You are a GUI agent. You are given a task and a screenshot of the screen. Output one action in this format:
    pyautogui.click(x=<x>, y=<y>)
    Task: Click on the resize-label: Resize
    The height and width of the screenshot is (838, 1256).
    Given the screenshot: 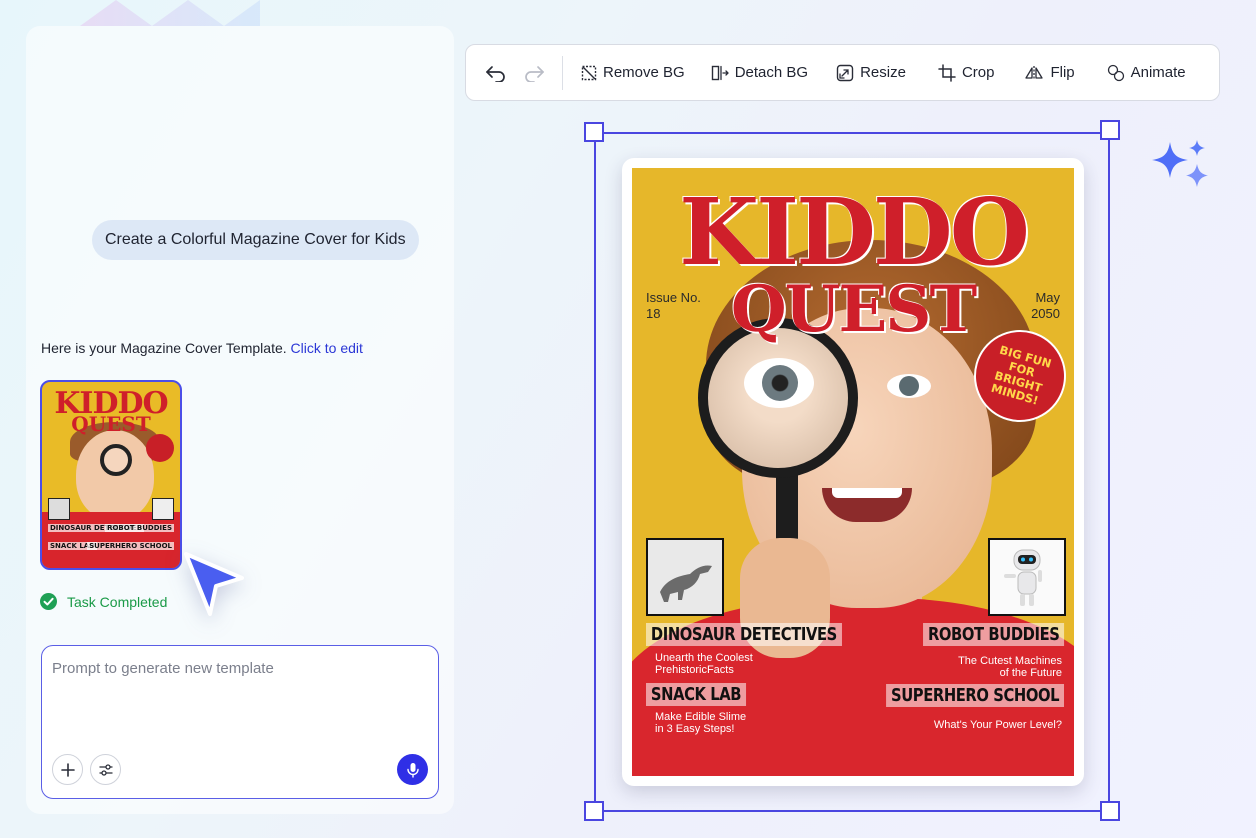 What is the action you would take?
    pyautogui.click(x=883, y=72)
    